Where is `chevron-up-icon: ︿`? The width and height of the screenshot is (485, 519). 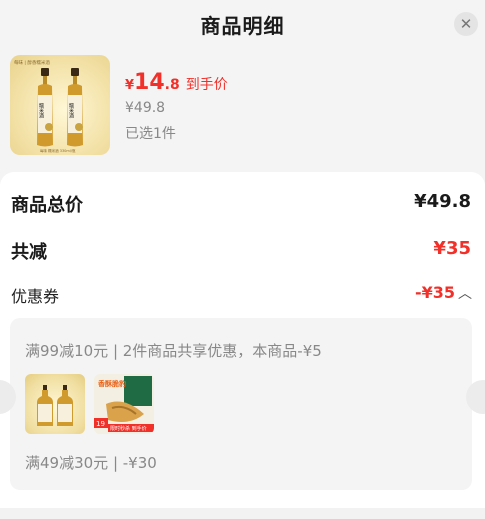 chevron-up-icon: ︿ is located at coordinates (465, 294).